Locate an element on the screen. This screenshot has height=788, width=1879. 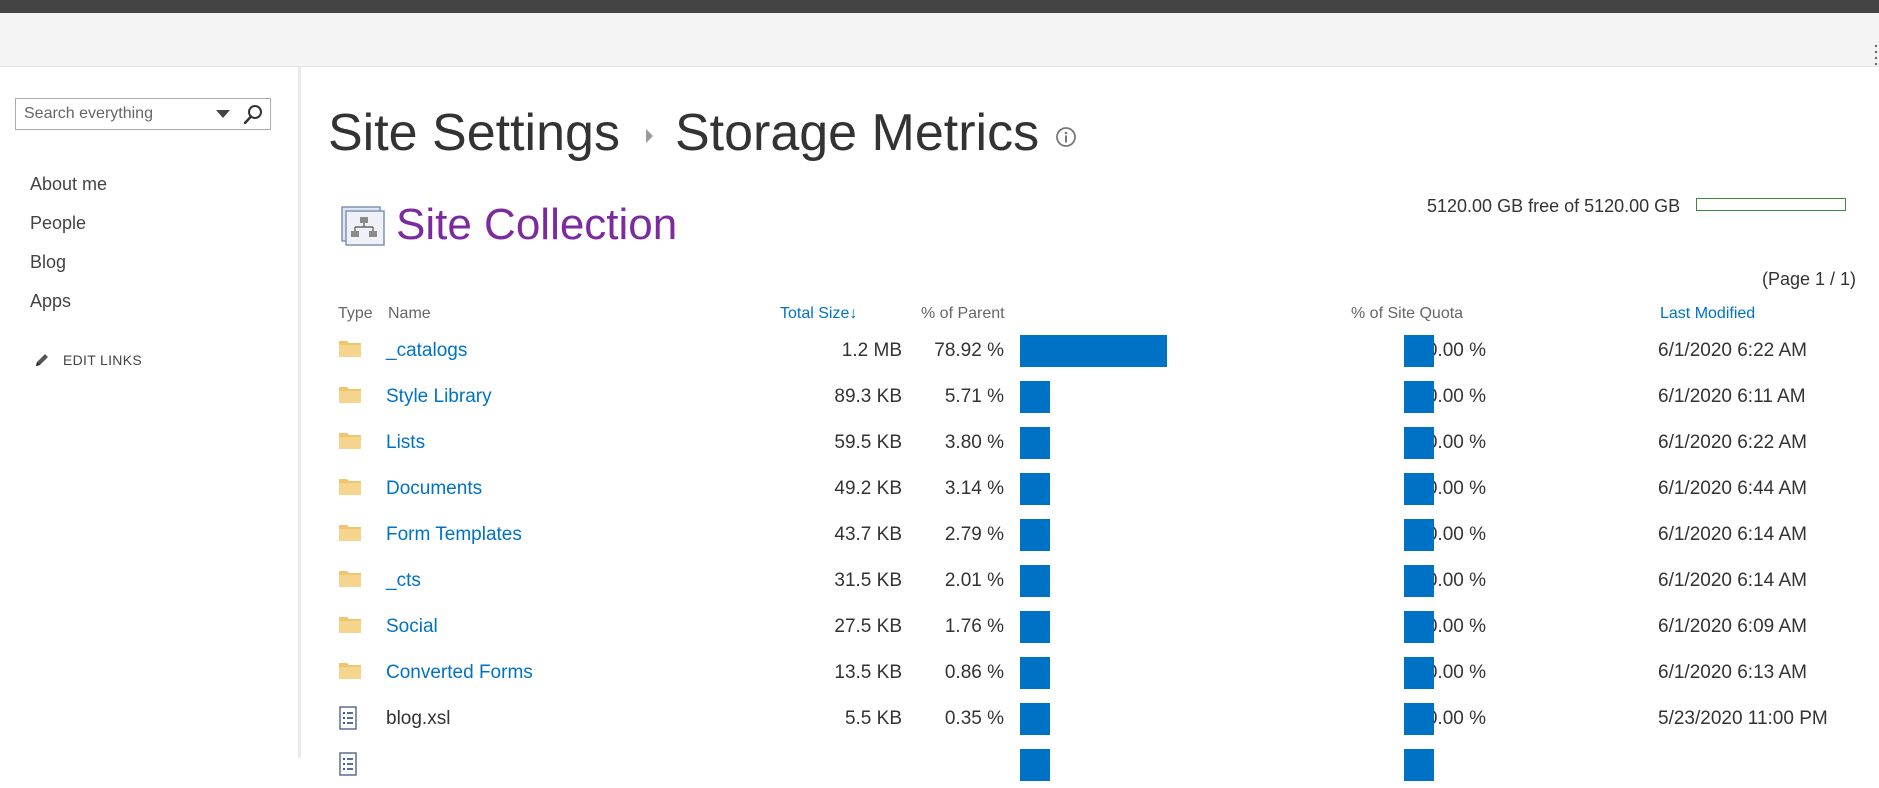
item-total-size: 13.5 KB is located at coordinates (868, 672).